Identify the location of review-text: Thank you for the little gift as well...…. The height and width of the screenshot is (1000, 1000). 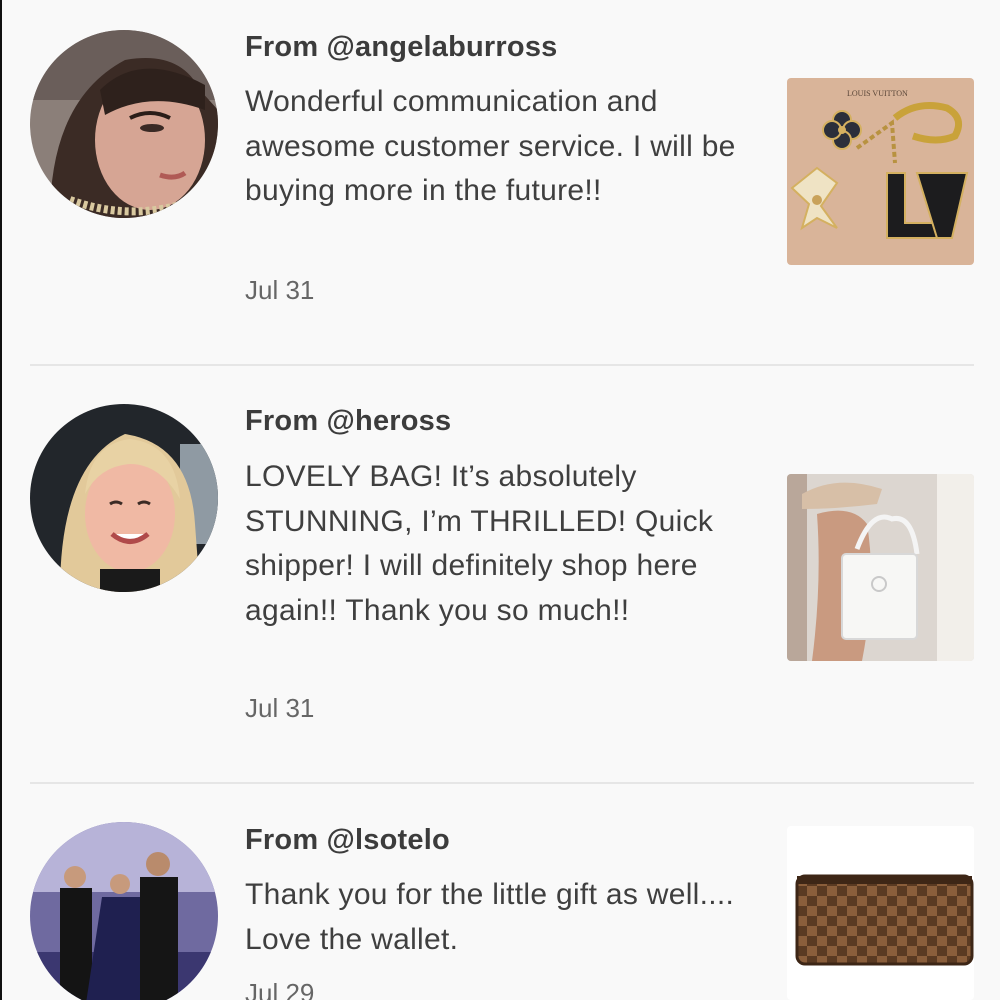
(490, 917).